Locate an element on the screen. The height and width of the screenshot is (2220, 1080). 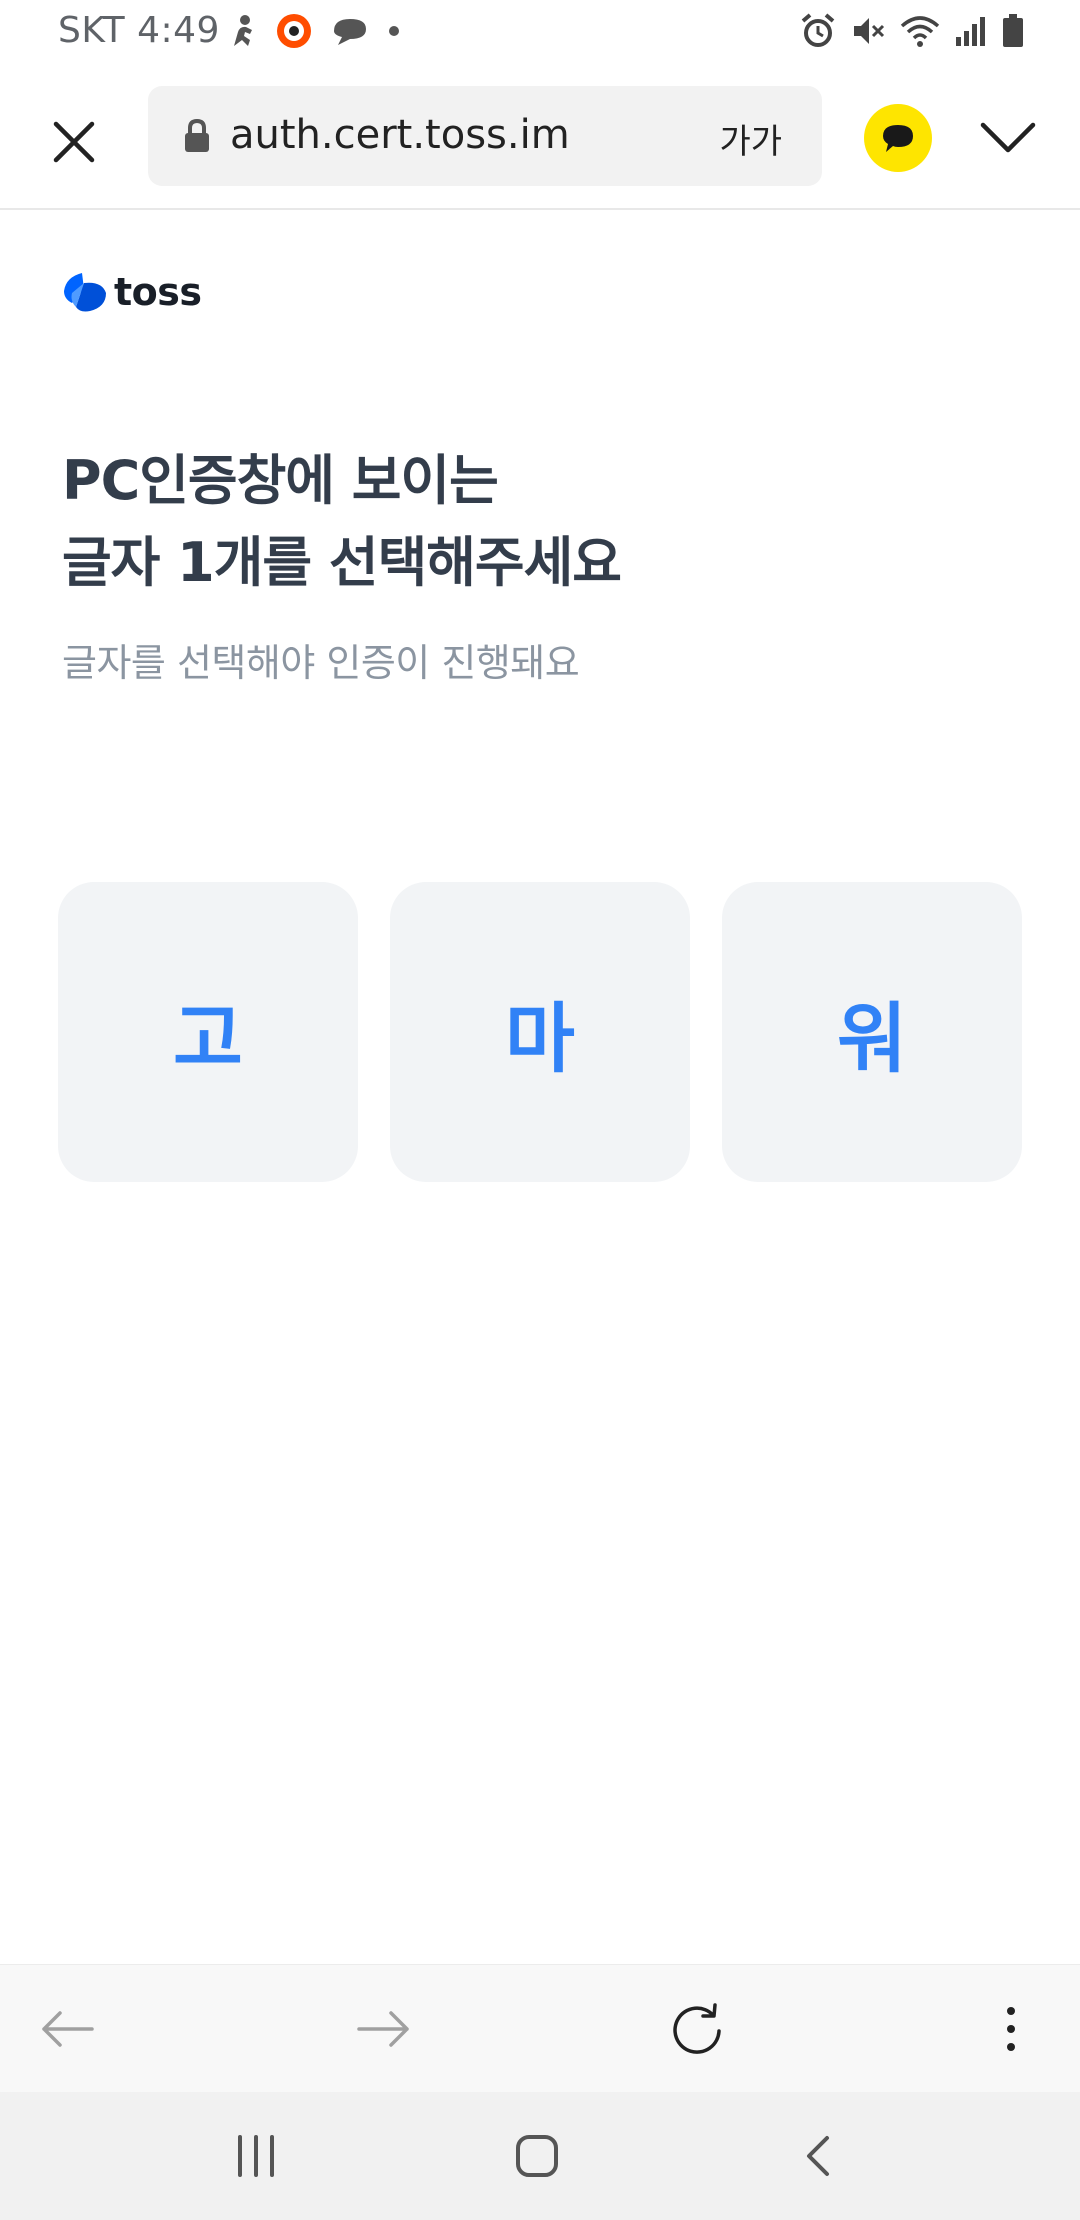
more-icon is located at coordinates (1011, 2029).